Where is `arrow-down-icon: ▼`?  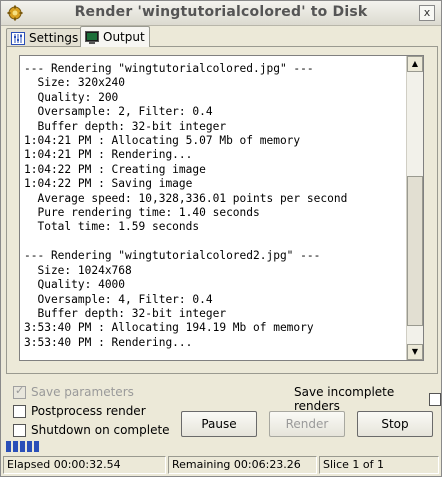 arrow-down-icon: ▼ is located at coordinates (415, 351).